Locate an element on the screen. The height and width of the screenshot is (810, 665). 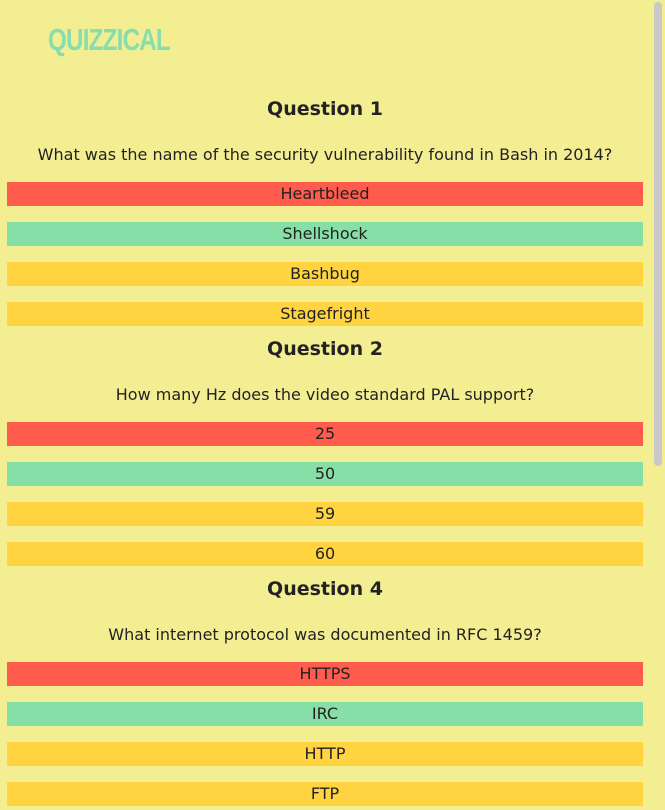
answer-option: 60 is located at coordinates (325, 554).